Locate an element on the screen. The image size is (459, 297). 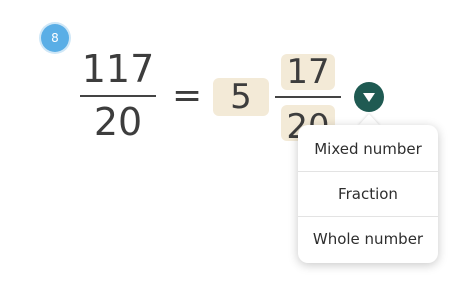
lhs-numerator: 117 is located at coordinates (118, 69).